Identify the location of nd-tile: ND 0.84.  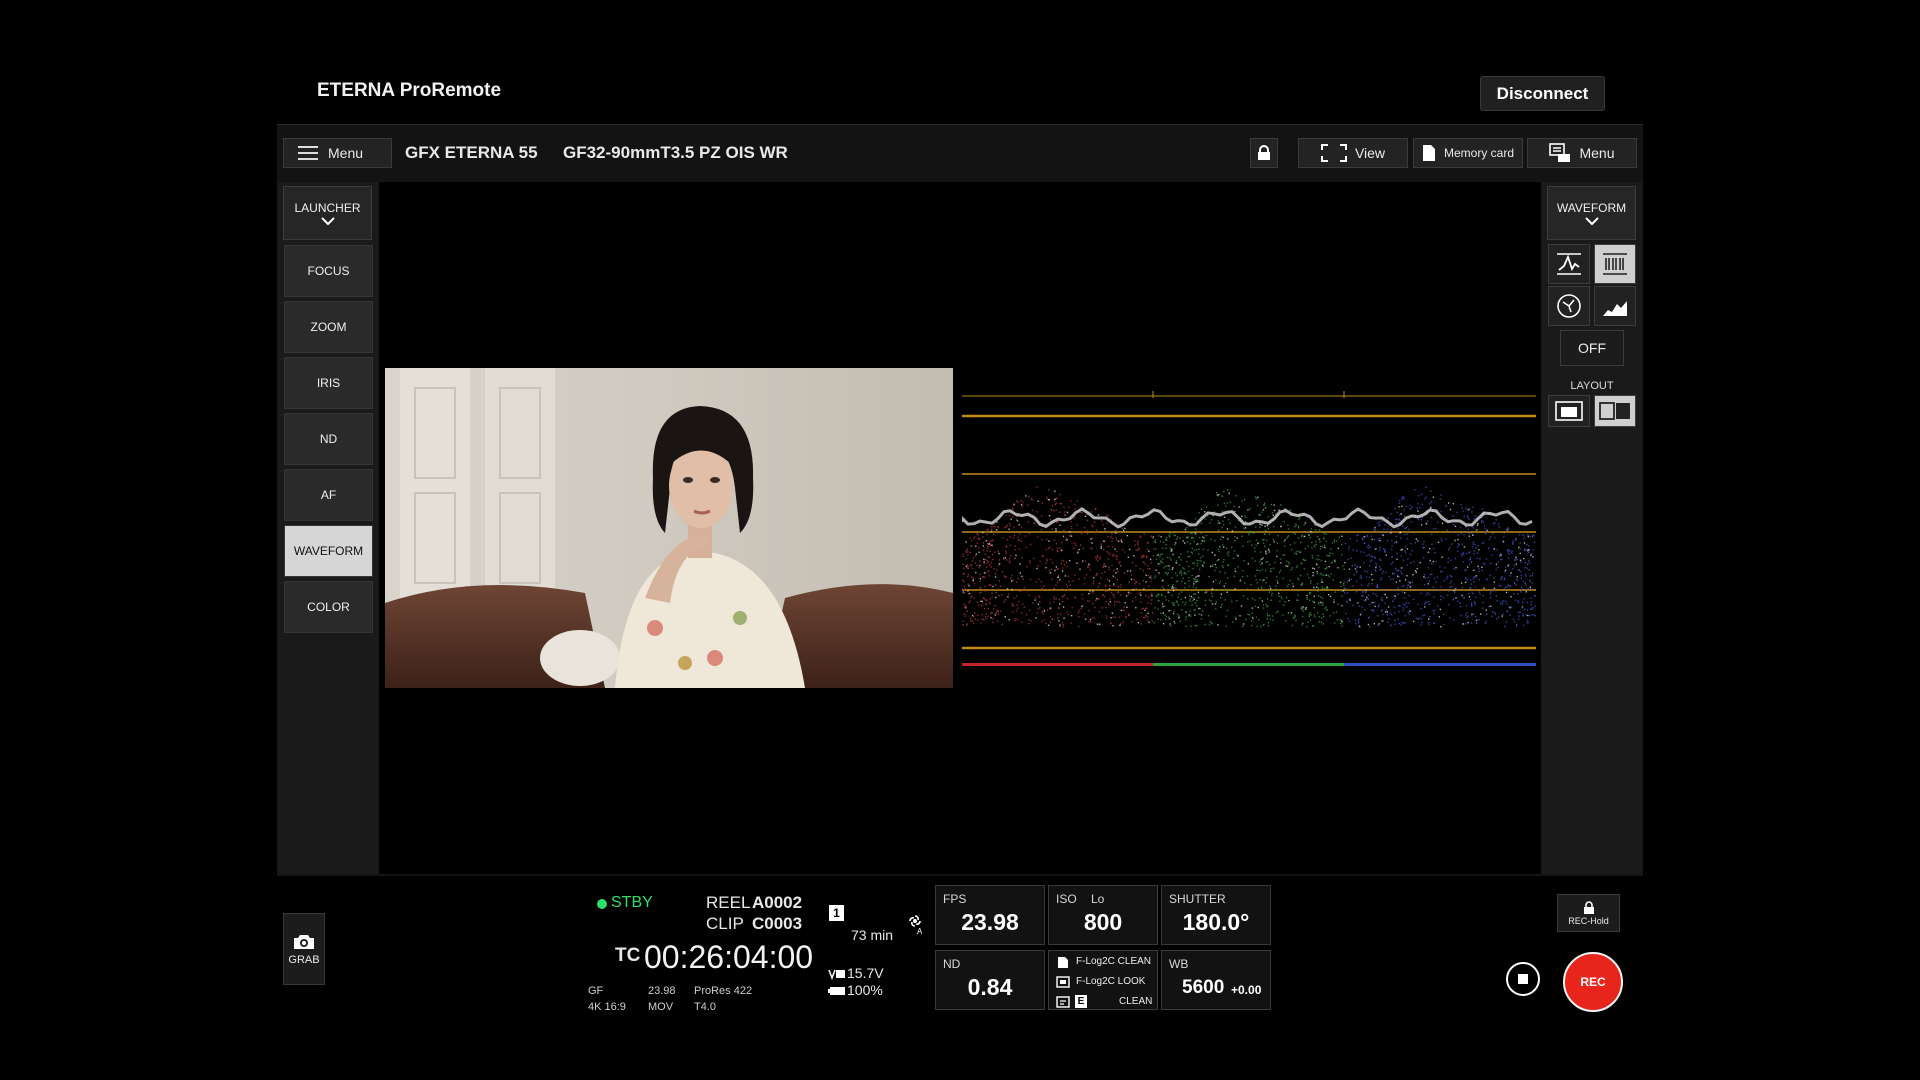
(990, 980).